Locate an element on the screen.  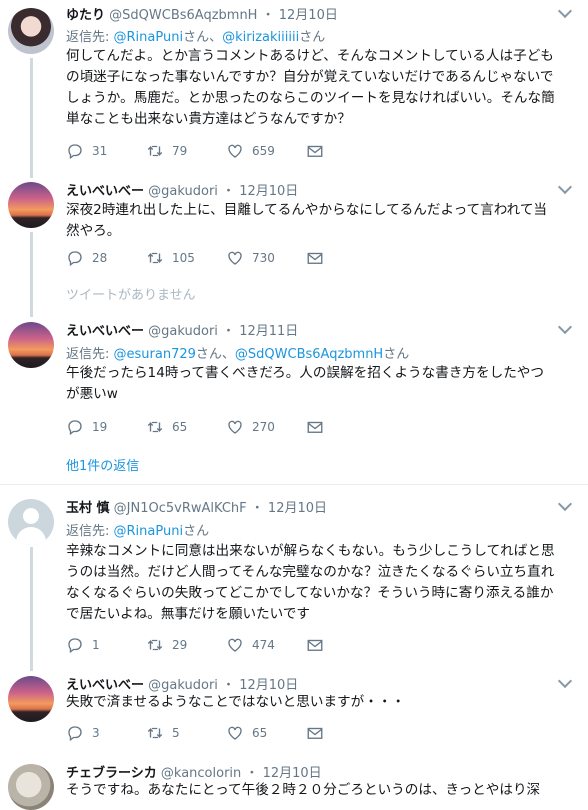
retweet-count: 65 is located at coordinates (180, 427).